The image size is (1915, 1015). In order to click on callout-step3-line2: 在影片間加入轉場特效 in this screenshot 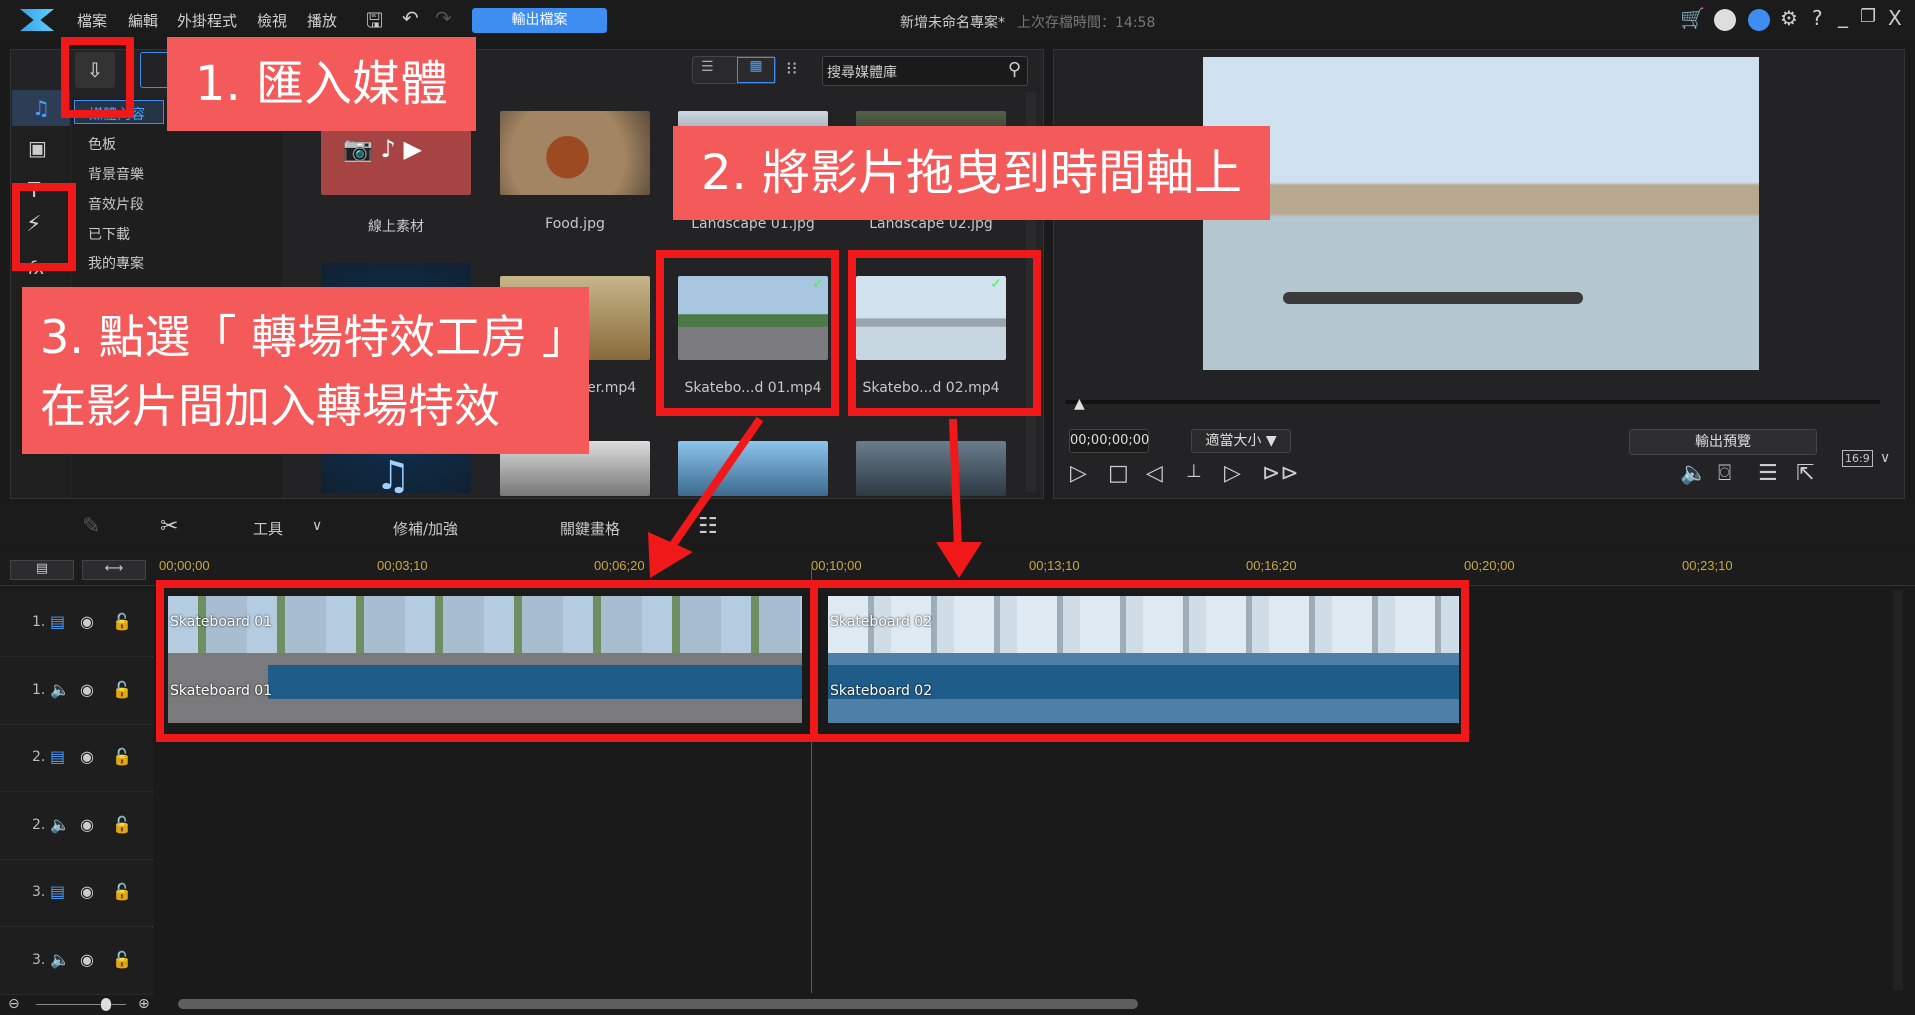, I will do `click(270, 406)`.